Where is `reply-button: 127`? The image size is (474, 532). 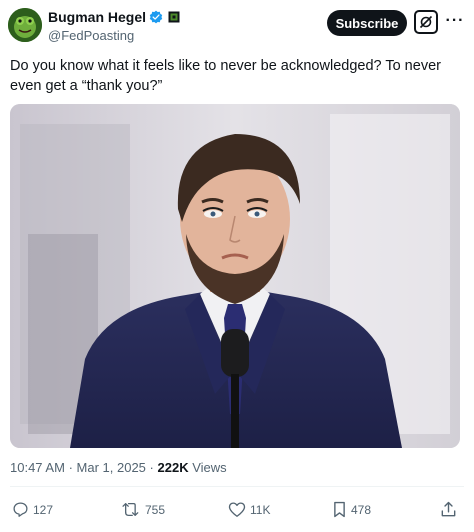
reply-button: 127 is located at coordinates (32, 509).